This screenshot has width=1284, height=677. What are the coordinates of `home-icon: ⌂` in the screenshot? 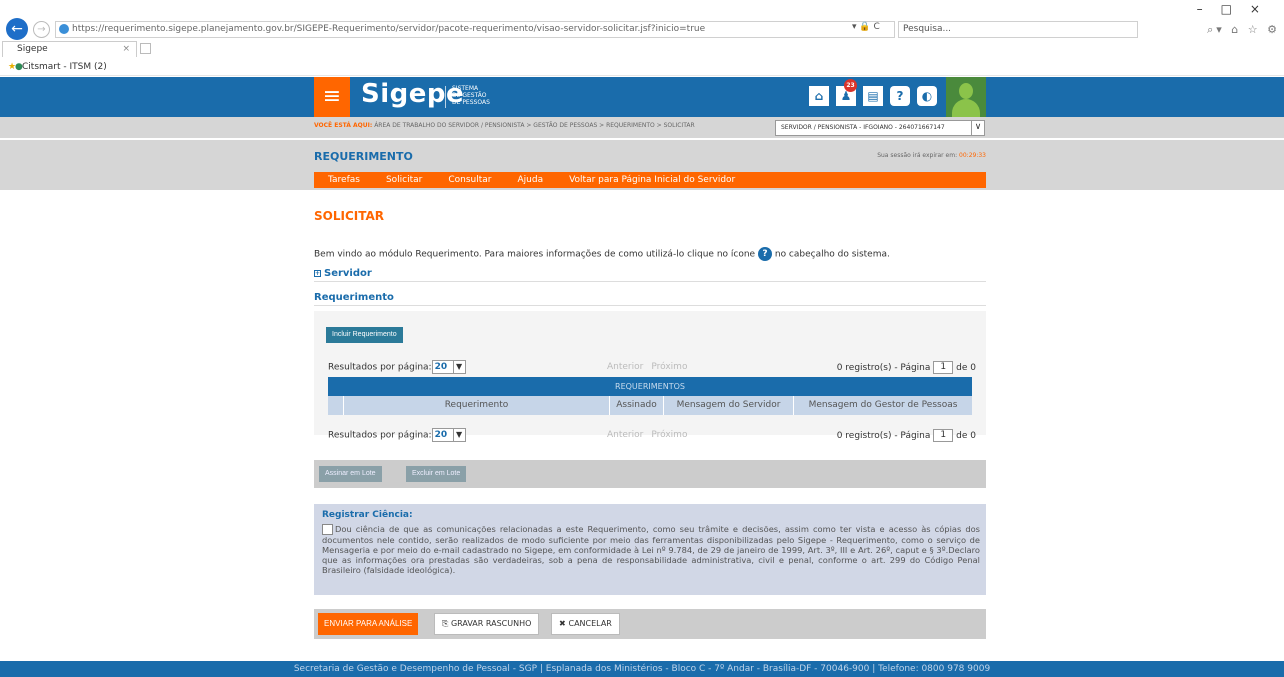 It's located at (819, 96).